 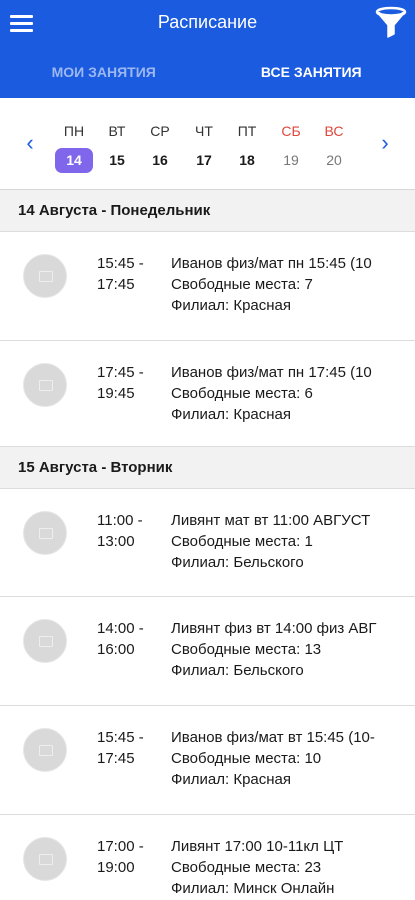 I want to click on filter-funnel-icon, so click(x=391, y=23).